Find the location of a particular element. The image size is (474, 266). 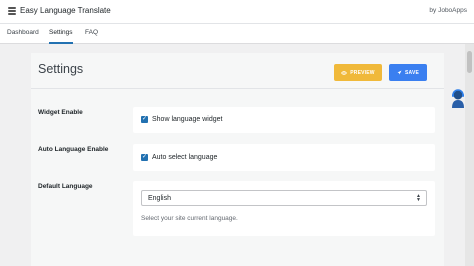

tab-faq: FAQ is located at coordinates (91, 36).